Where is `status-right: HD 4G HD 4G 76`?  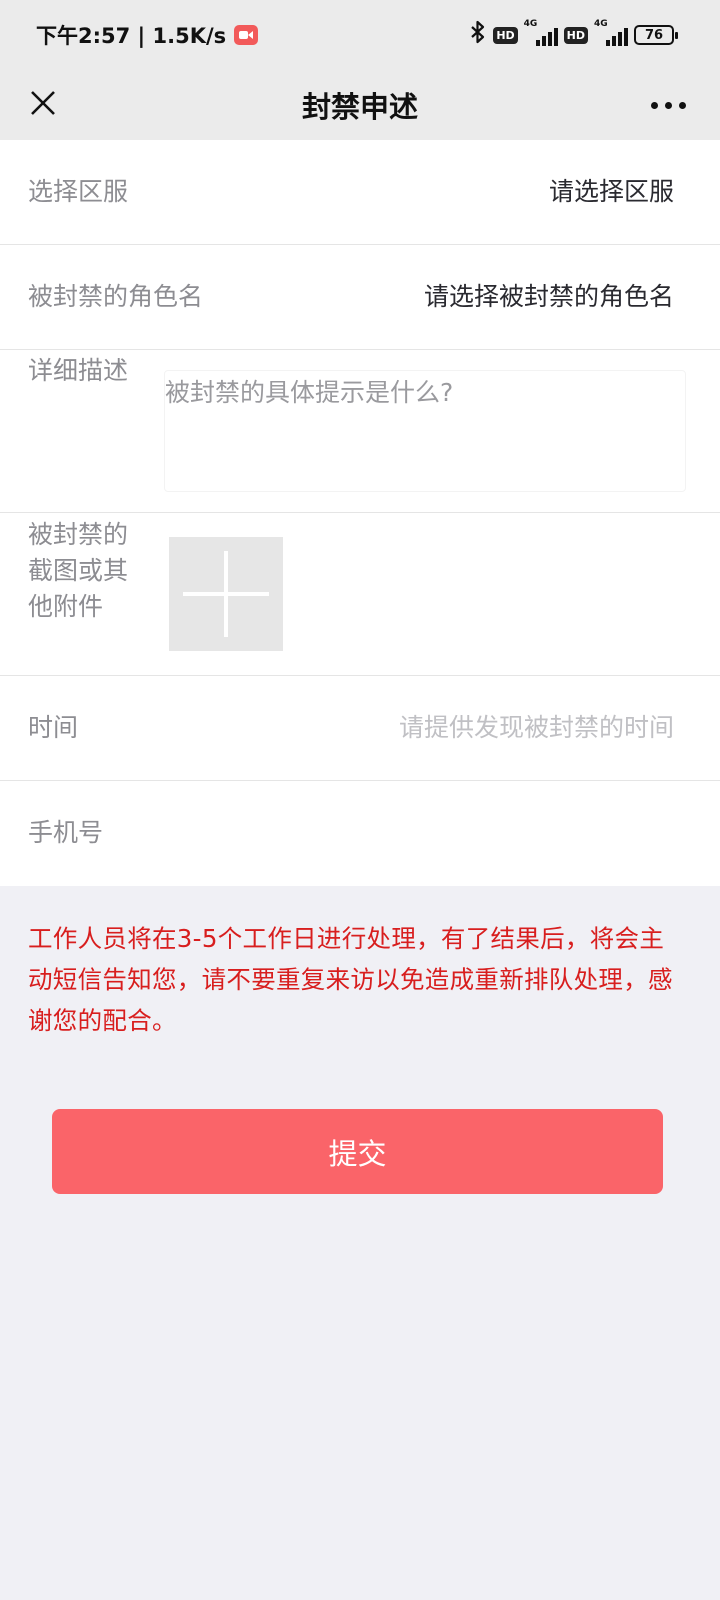
status-right: HD 4G HD 4G 76 is located at coordinates (573, 34).